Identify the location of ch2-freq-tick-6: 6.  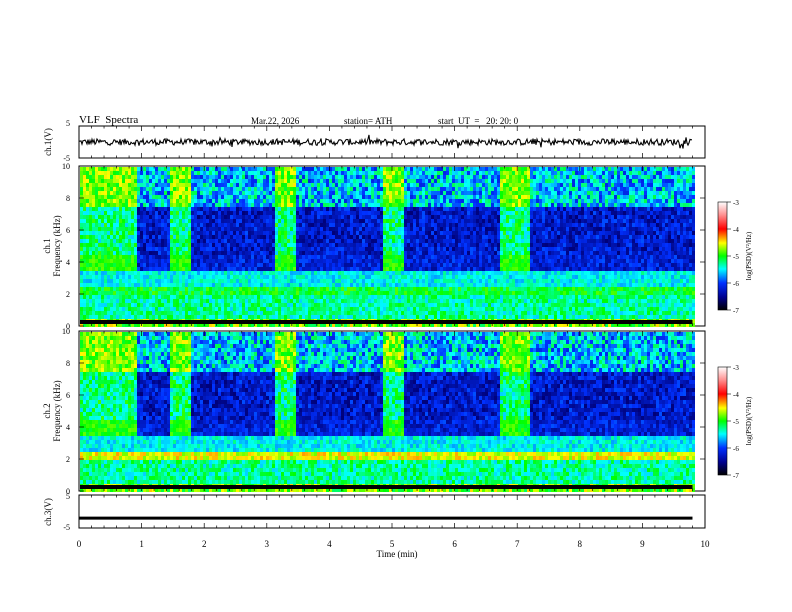
(68, 395).